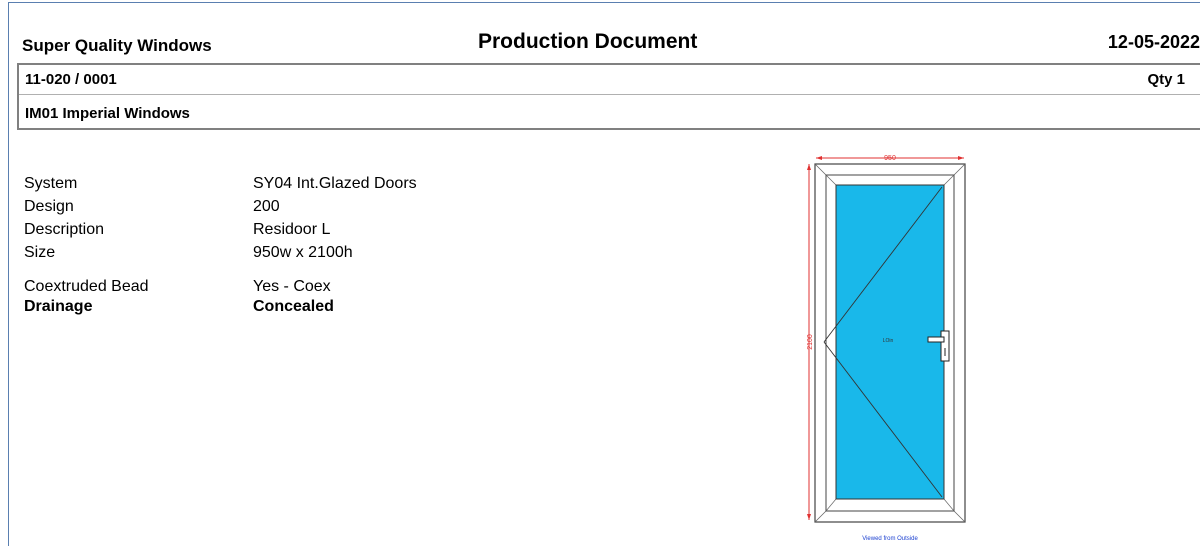  What do you see at coordinates (936, 339) in the screenshot?
I see `handle-lever` at bounding box center [936, 339].